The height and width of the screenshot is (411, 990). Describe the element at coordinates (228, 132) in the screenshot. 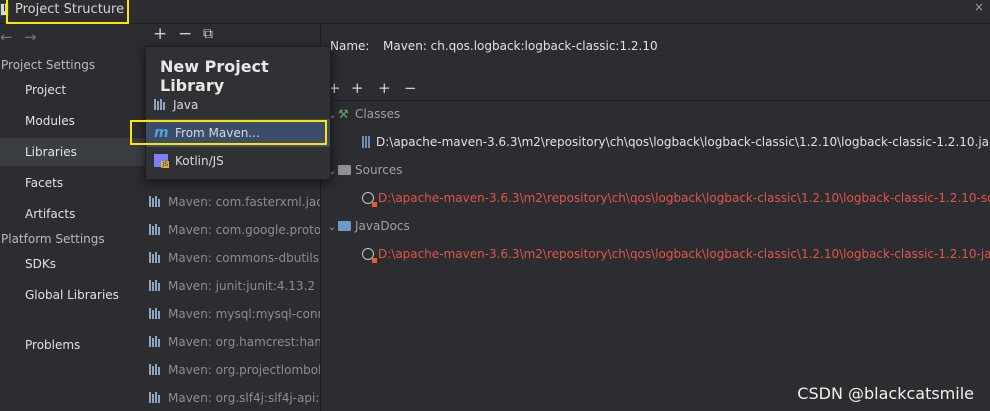

I see `from-maven-highlight-box` at that location.